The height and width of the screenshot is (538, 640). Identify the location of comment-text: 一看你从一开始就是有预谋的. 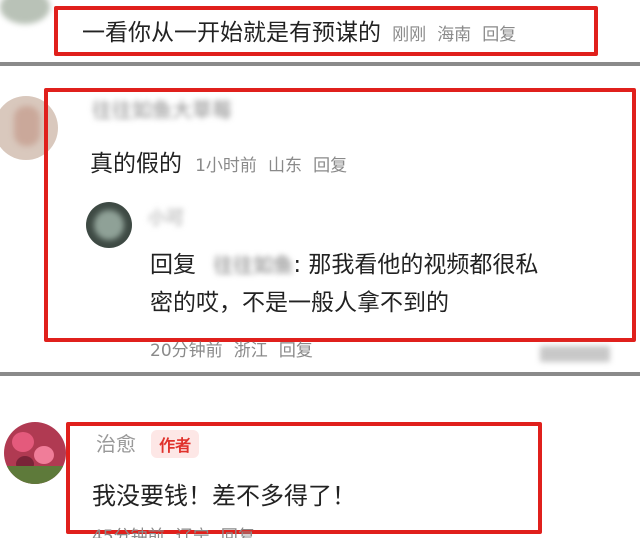
(231, 33).